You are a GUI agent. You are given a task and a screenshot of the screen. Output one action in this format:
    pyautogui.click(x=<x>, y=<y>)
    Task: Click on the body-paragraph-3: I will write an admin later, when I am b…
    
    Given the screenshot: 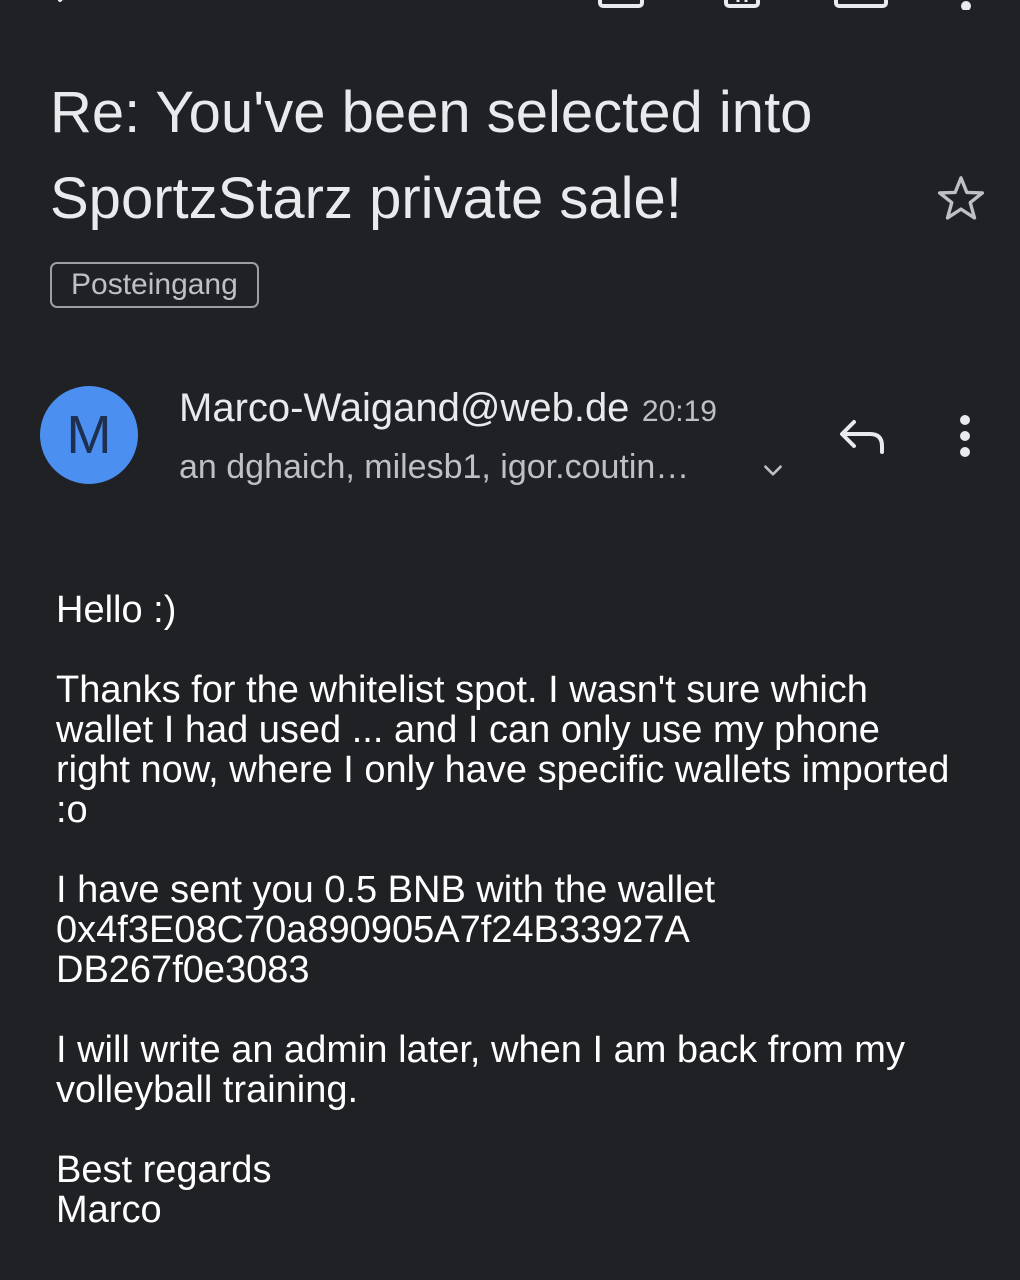 What is the action you would take?
    pyautogui.click(x=480, y=1070)
    